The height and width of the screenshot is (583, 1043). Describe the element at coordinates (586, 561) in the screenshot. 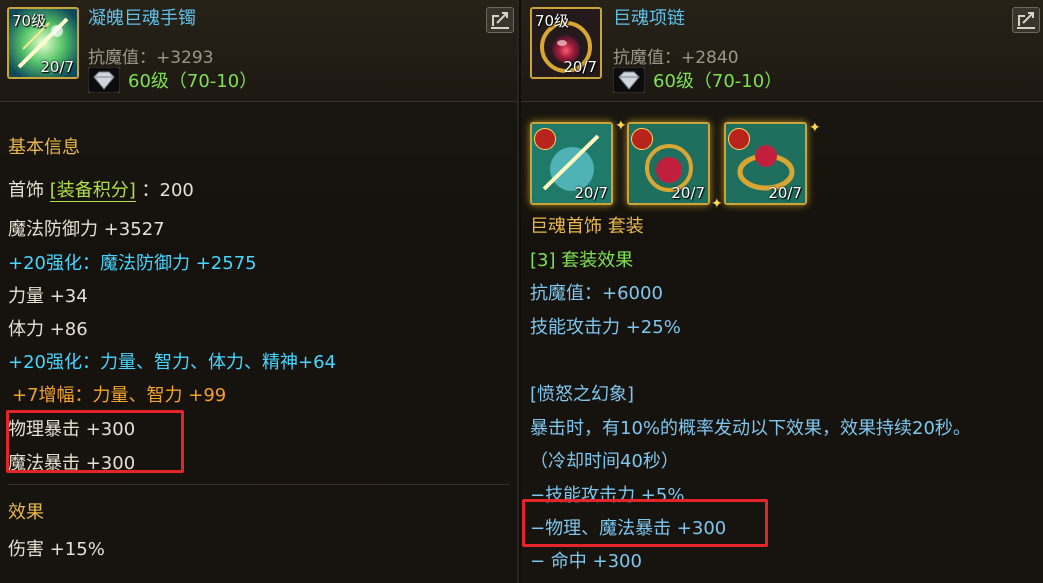

I see `fury-hit: − 命中 +300` at that location.